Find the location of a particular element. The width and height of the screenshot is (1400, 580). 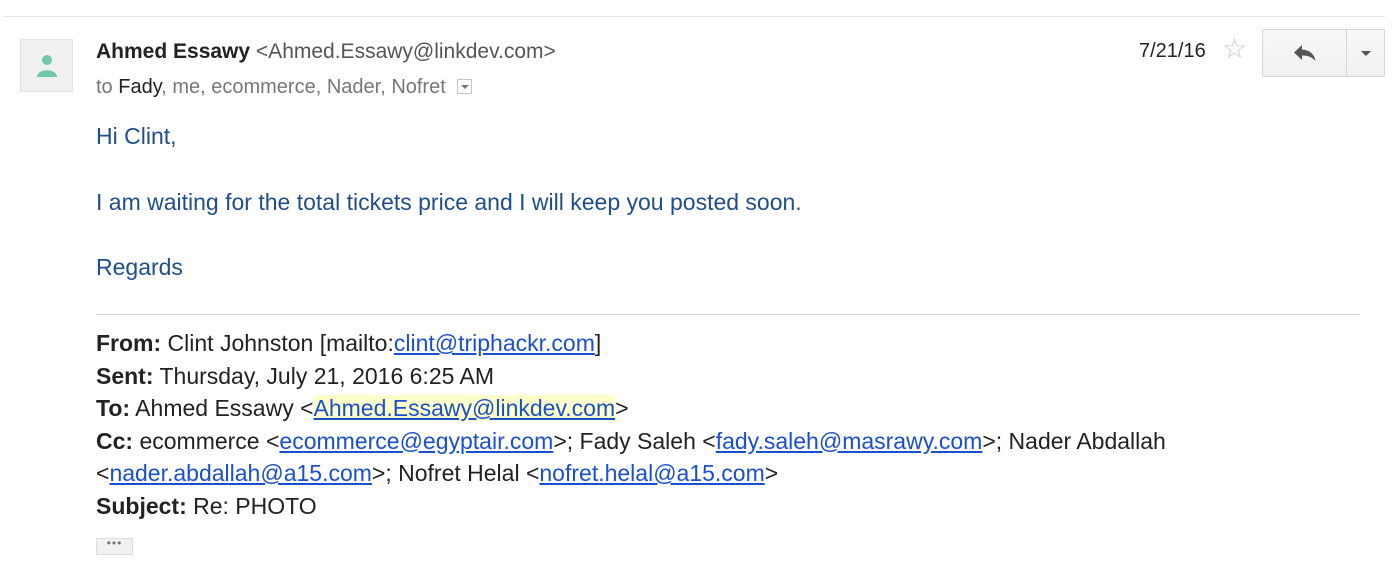

cc-text-6: > is located at coordinates (771, 473).